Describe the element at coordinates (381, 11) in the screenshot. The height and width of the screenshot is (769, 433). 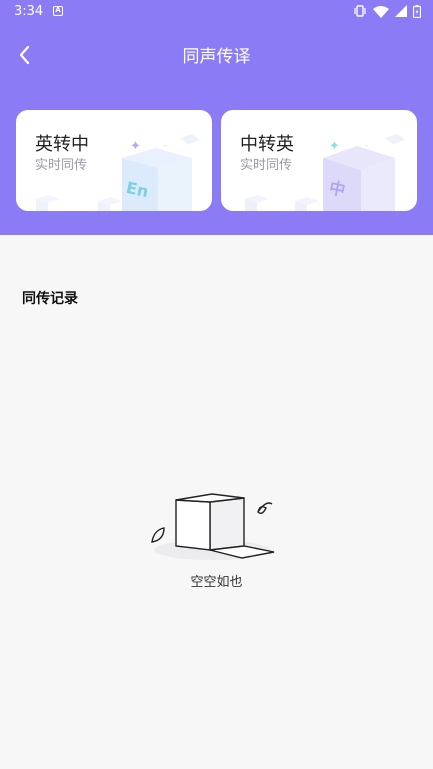
I see `wifi-icon` at that location.